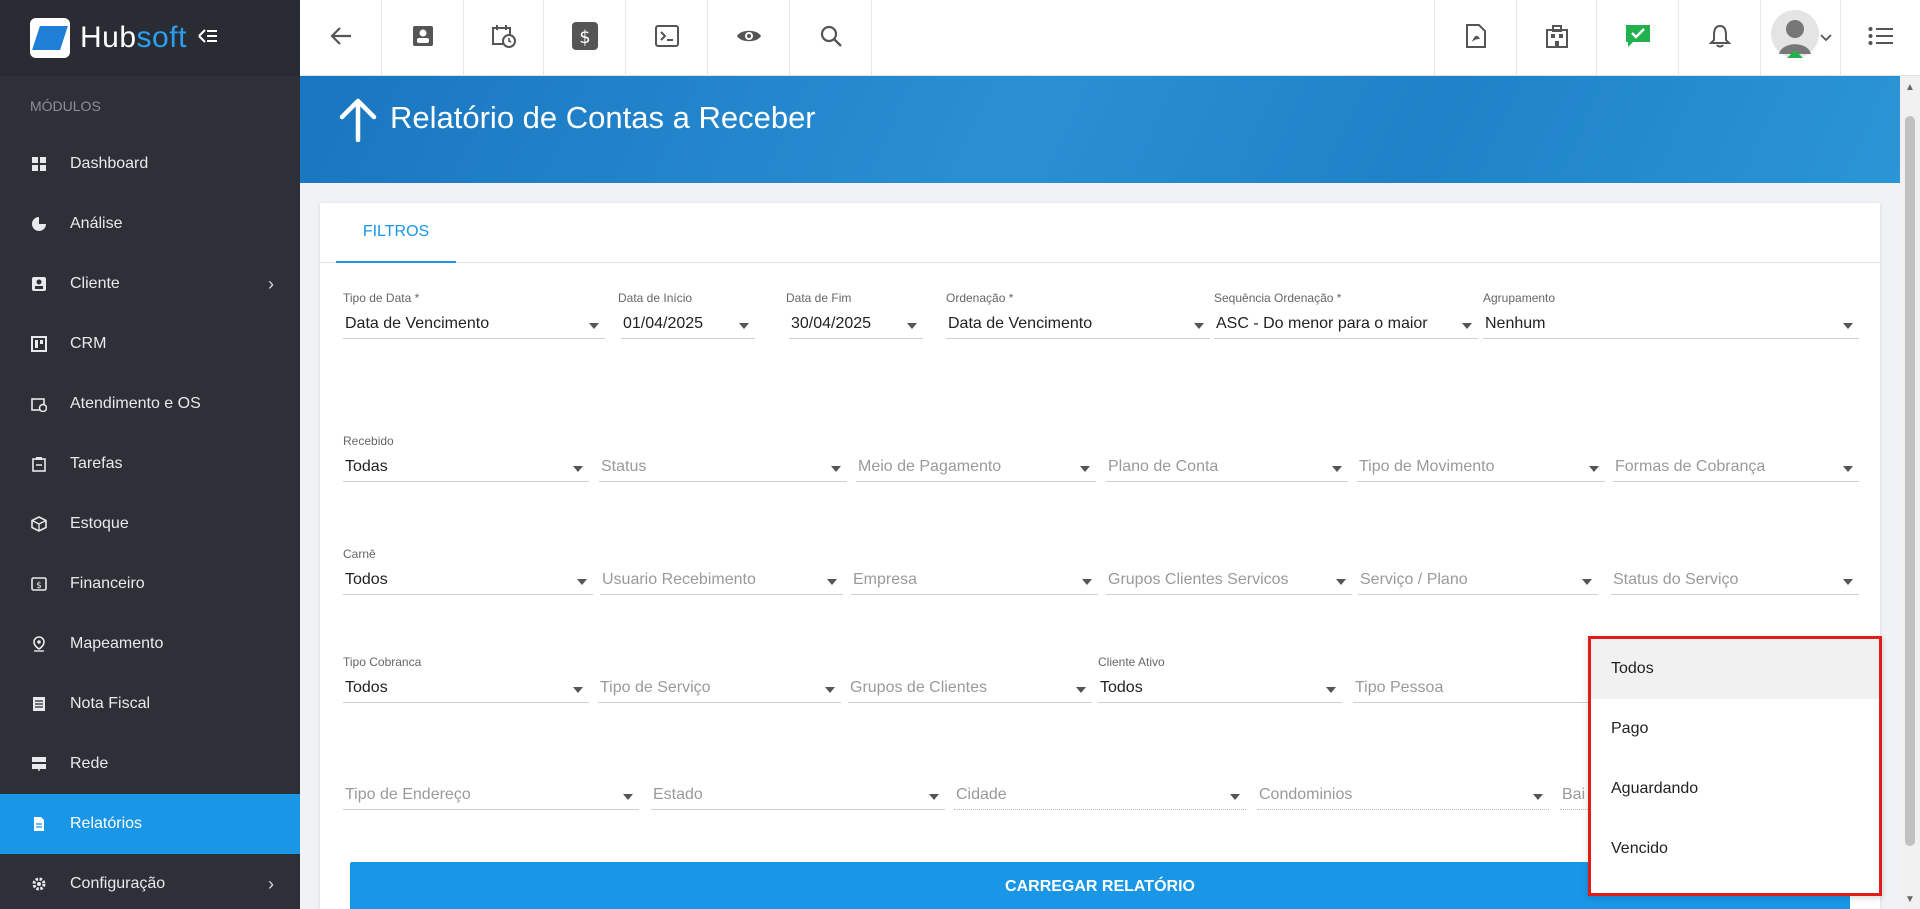  I want to click on grupos-clientes-select: Grupos de Clientes, so click(970, 679).